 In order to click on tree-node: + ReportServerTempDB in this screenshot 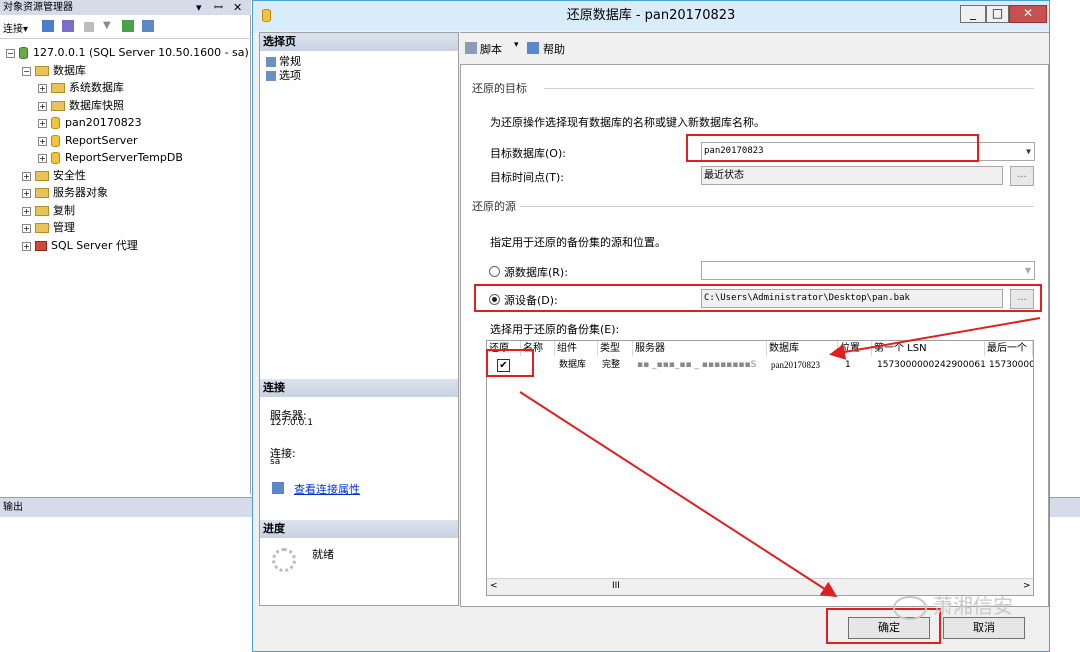, I will do `click(110, 157)`.